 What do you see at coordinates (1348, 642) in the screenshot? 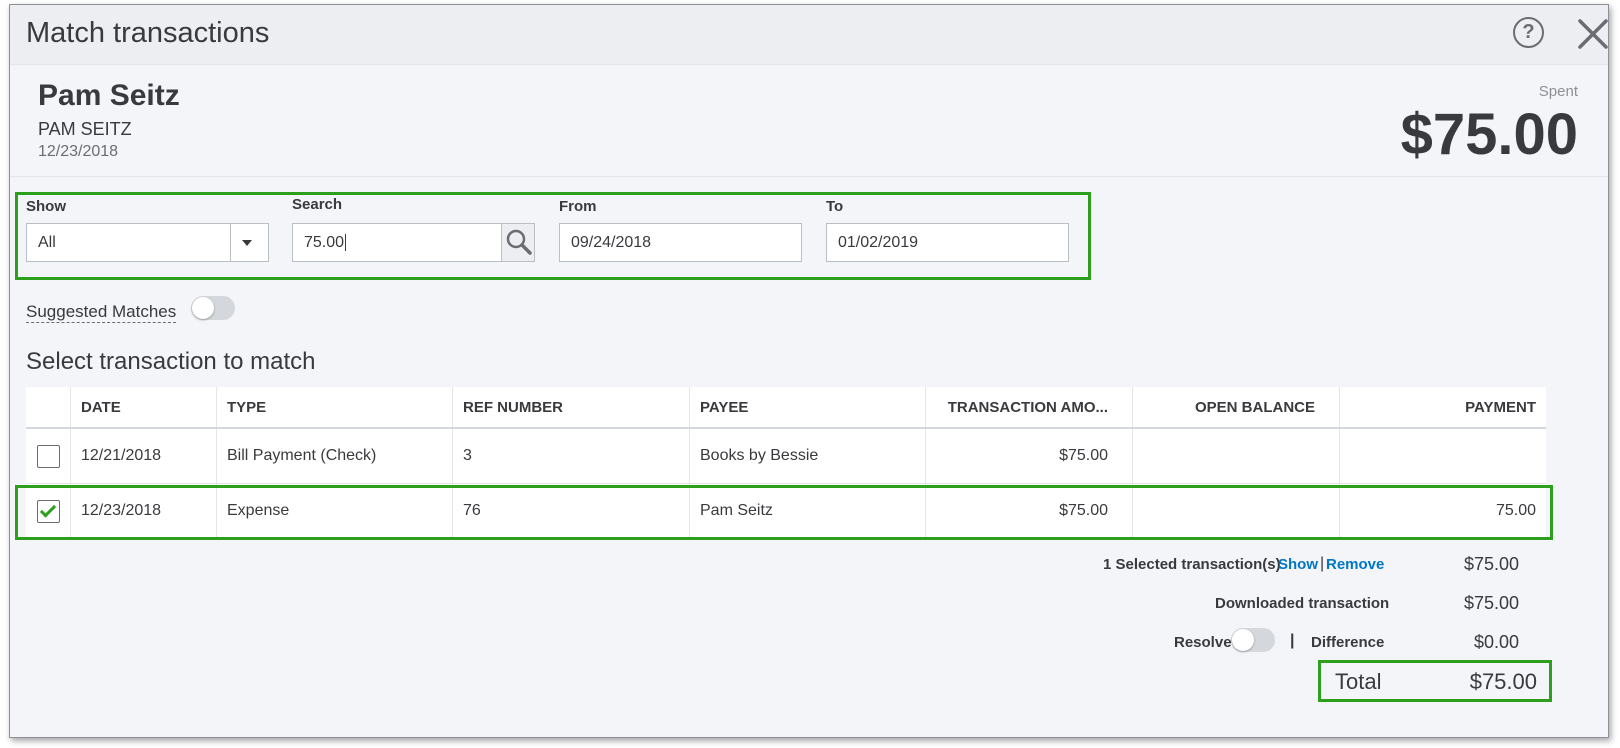
I see `difference-label: Difference` at bounding box center [1348, 642].